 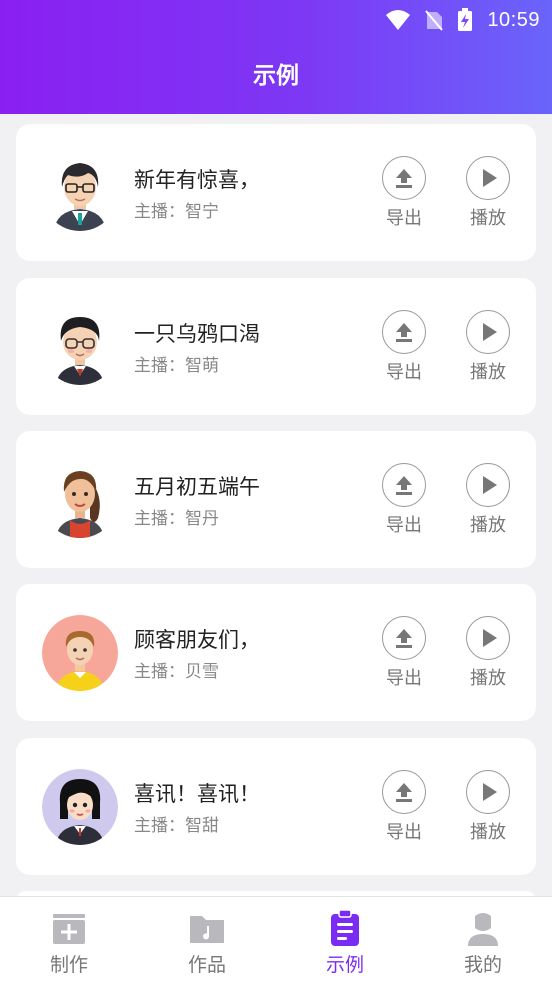 What do you see at coordinates (197, 487) in the screenshot?
I see `example-title: 五月初五端午` at bounding box center [197, 487].